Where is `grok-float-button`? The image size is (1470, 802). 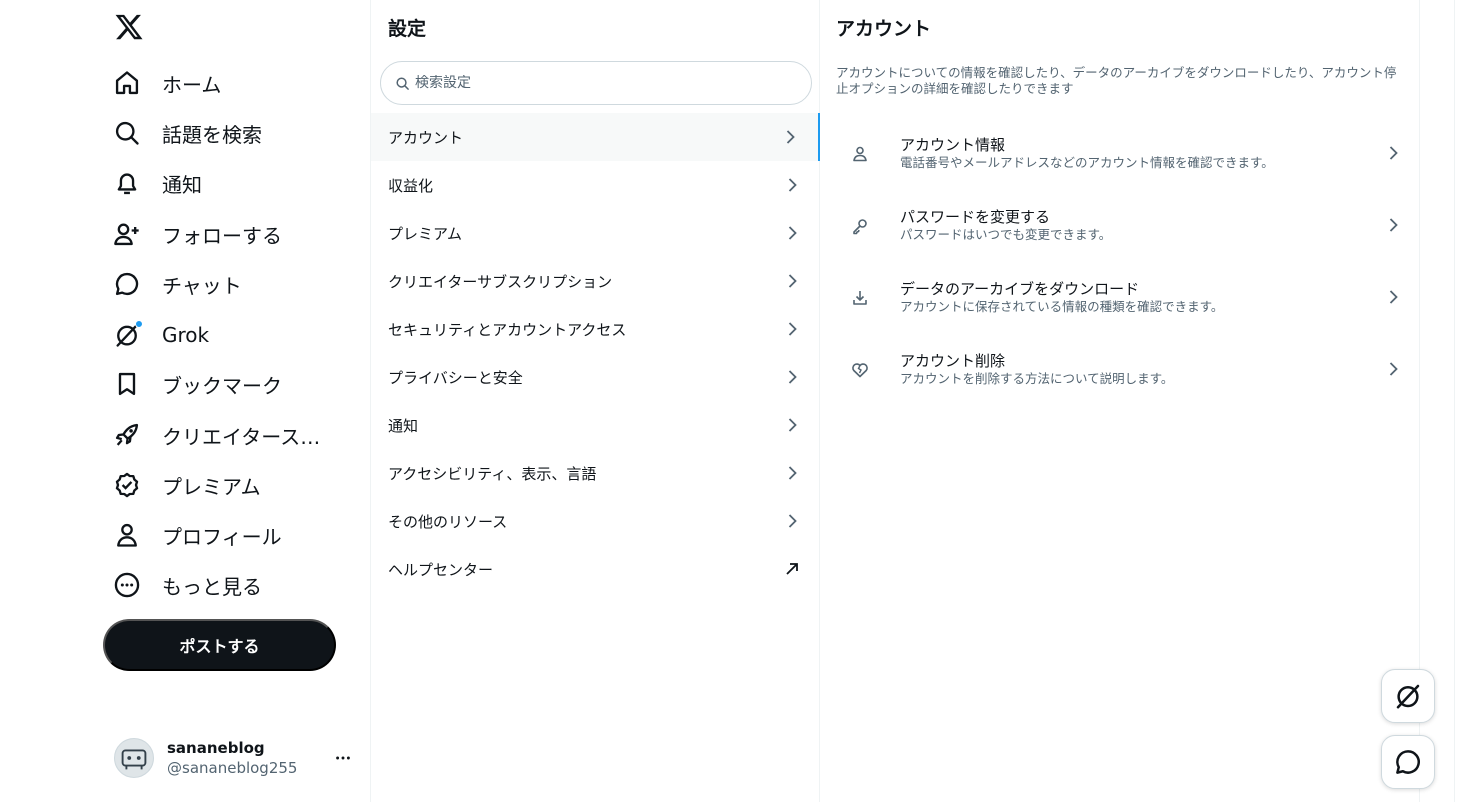 grok-float-button is located at coordinates (1408, 696).